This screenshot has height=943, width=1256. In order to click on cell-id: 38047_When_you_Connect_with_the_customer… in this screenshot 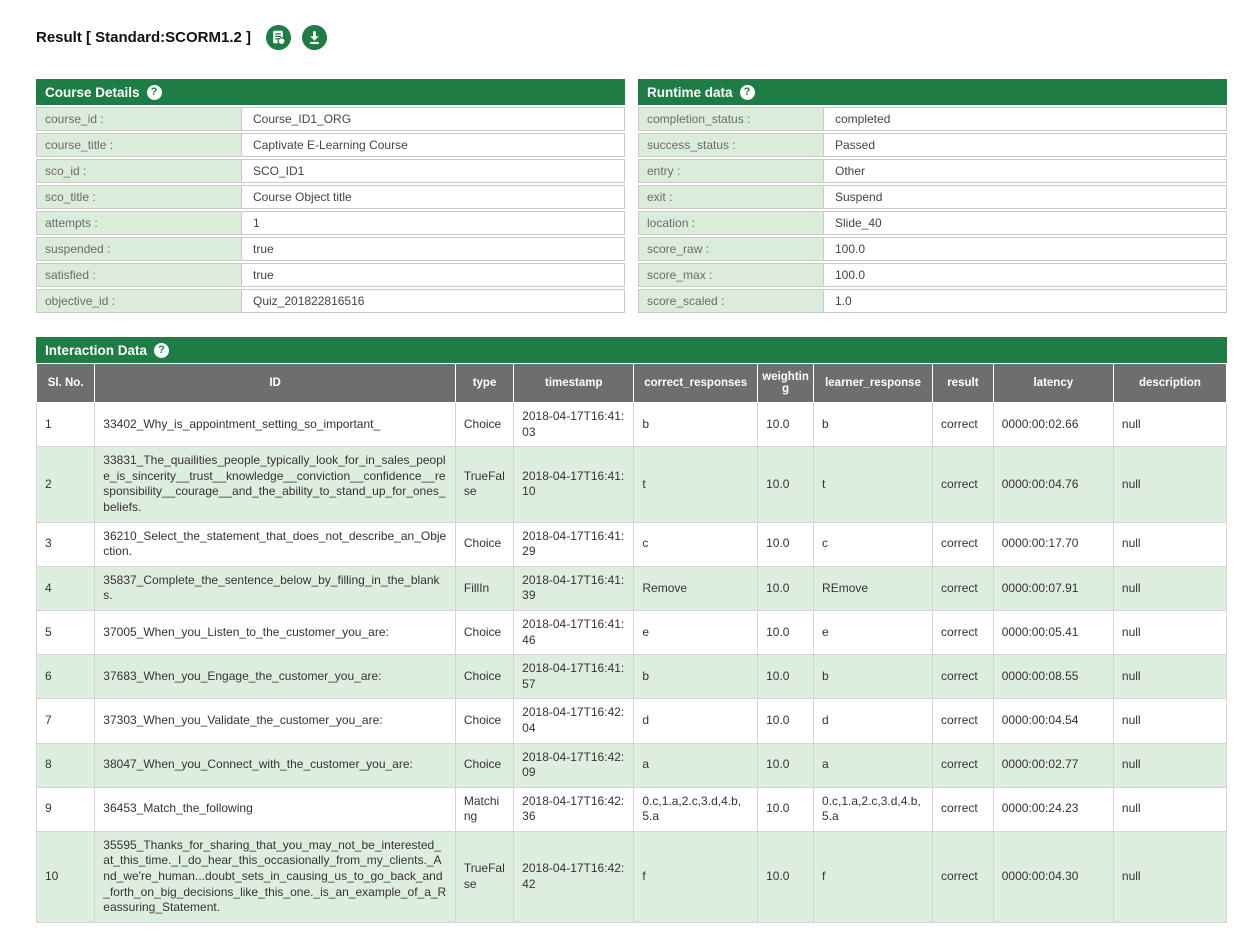, I will do `click(275, 765)`.